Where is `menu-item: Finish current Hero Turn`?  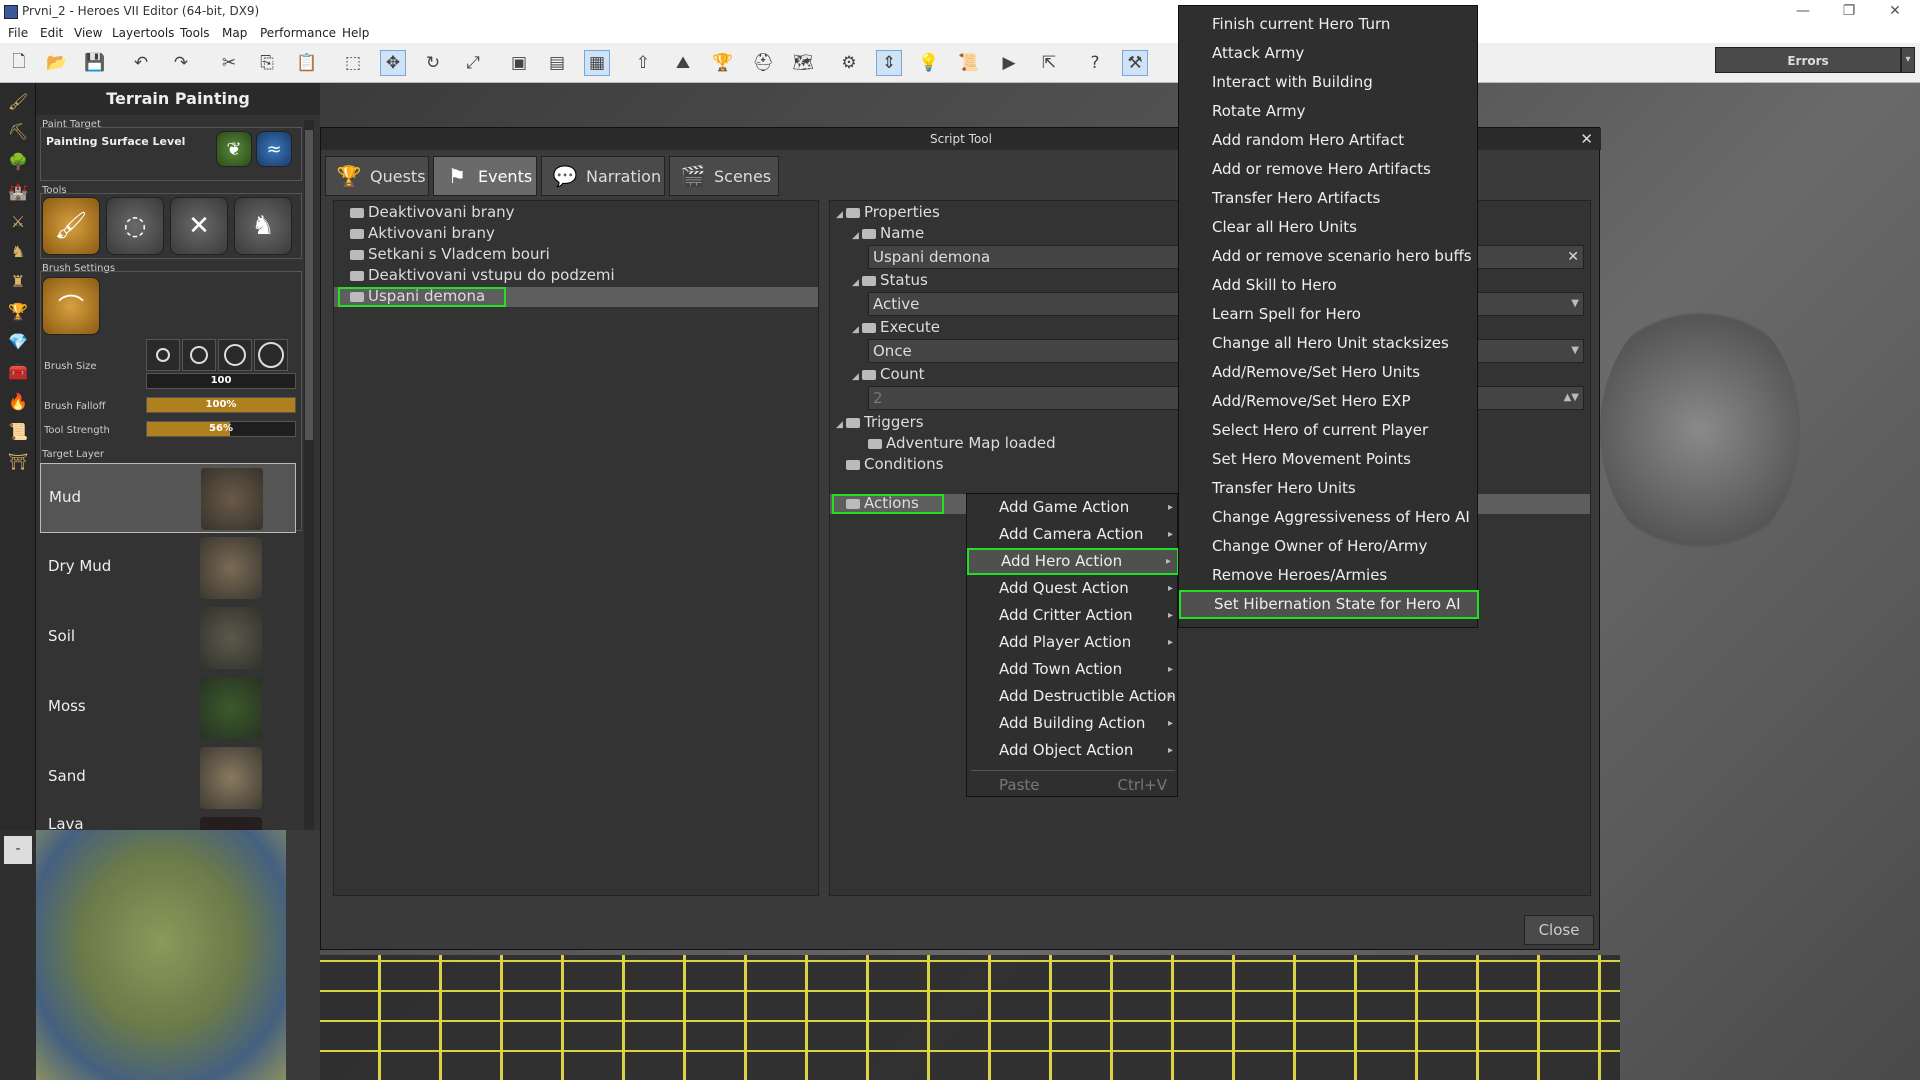
menu-item: Finish current Hero Turn is located at coordinates (1329, 24).